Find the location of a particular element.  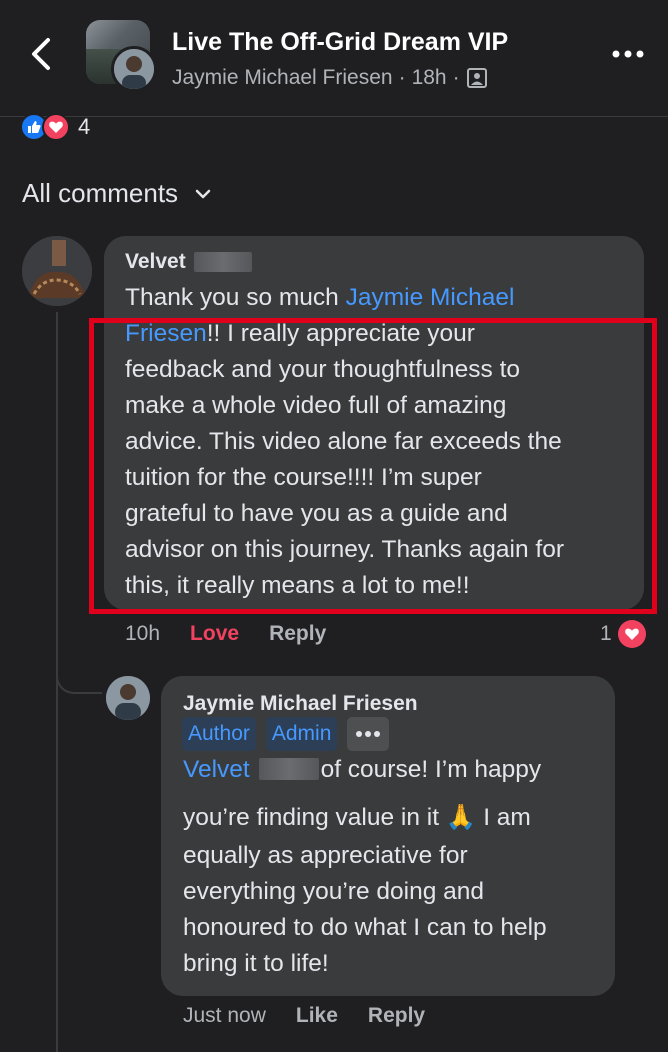

author-badges: Author Admin is located at coordinates (286, 734).